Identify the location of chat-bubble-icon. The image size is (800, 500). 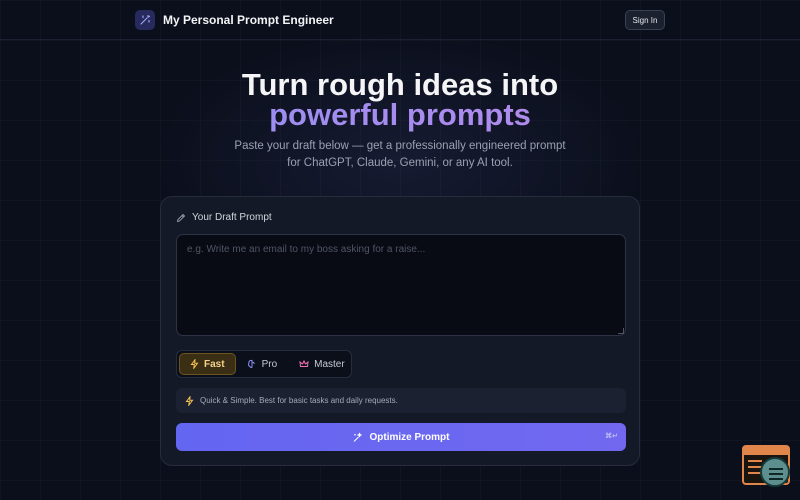
(775, 472).